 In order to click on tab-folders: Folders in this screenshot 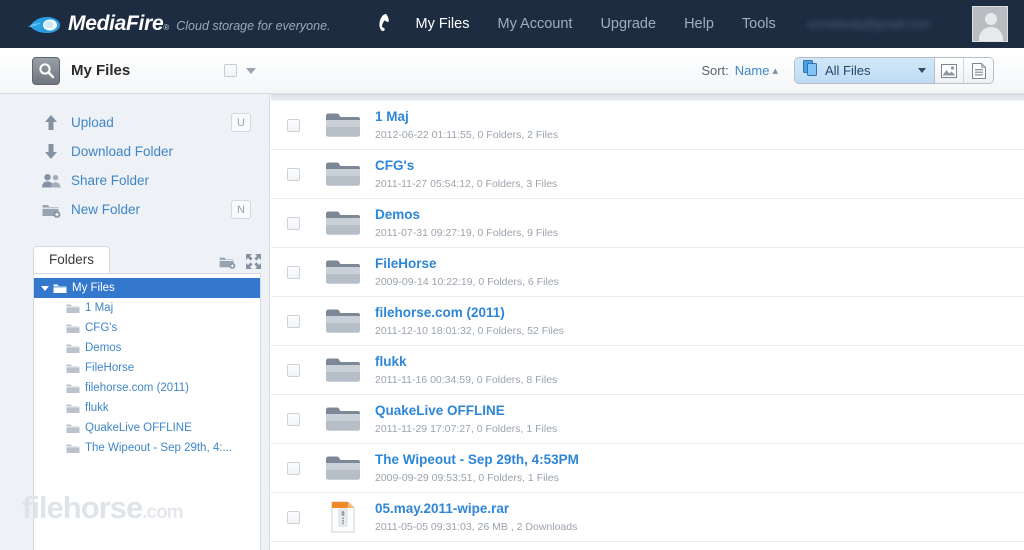, I will do `click(72, 259)`.